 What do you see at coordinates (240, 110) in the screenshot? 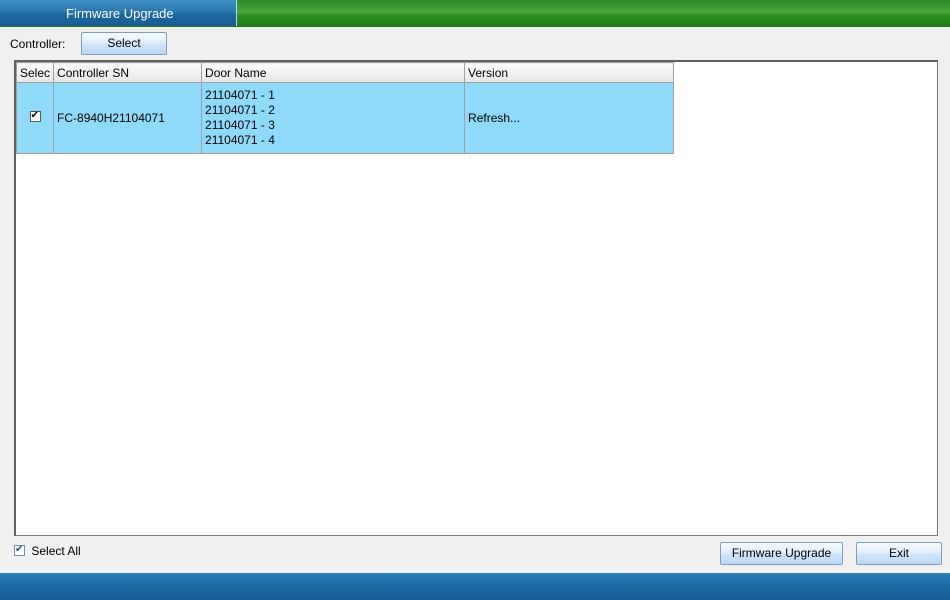
I see `door-name-item: 21104071 - 2` at bounding box center [240, 110].